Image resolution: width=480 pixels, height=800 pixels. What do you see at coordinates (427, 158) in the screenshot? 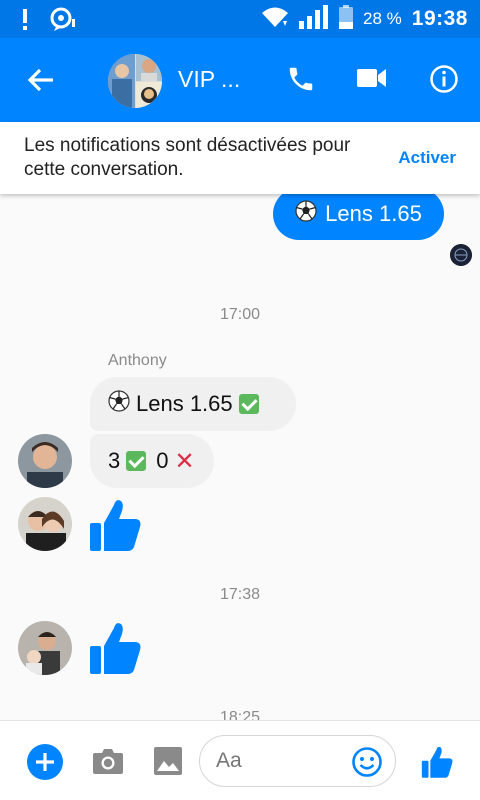
I see `activate-notifications-button: Activer` at bounding box center [427, 158].